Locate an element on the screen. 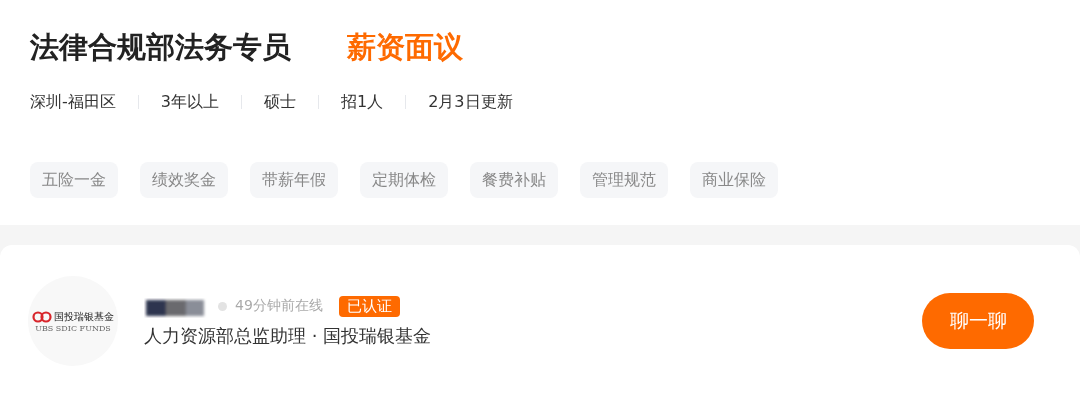  logo-subtext: UBS SDIC FUNDS is located at coordinates (73, 328).